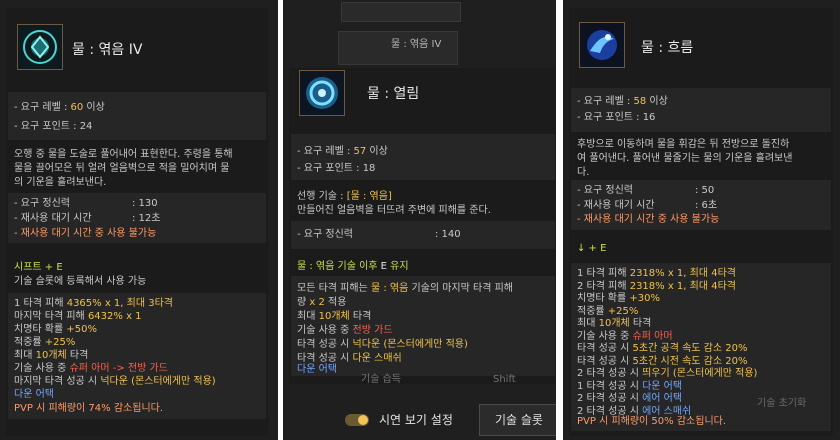  What do you see at coordinates (382, 344) in the screenshot?
I see `effect-line: 타격 성공 시 넉다운 (몬스터에게만 적용)` at bounding box center [382, 344].